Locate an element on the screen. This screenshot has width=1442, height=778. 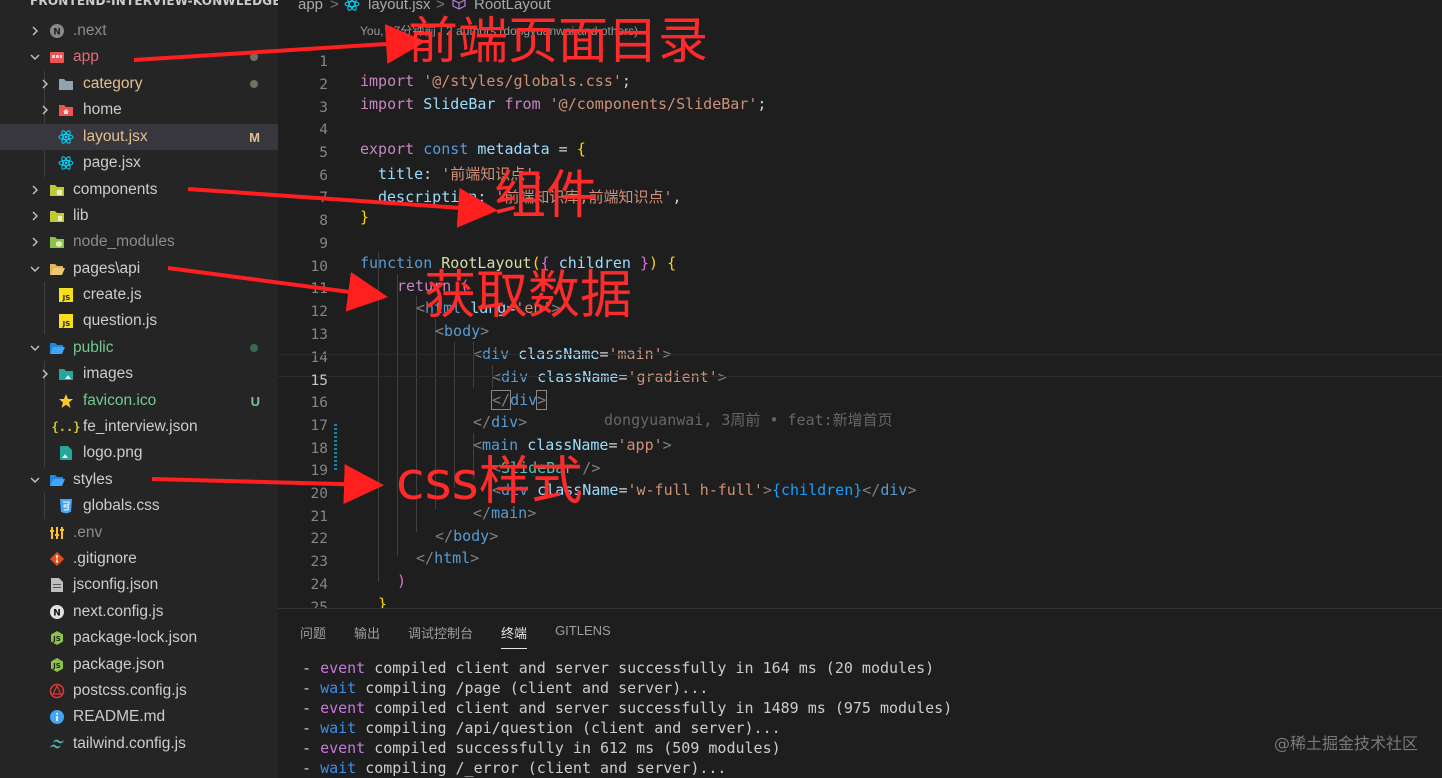
nodejs-icon: JS is located at coordinates (57, 638).